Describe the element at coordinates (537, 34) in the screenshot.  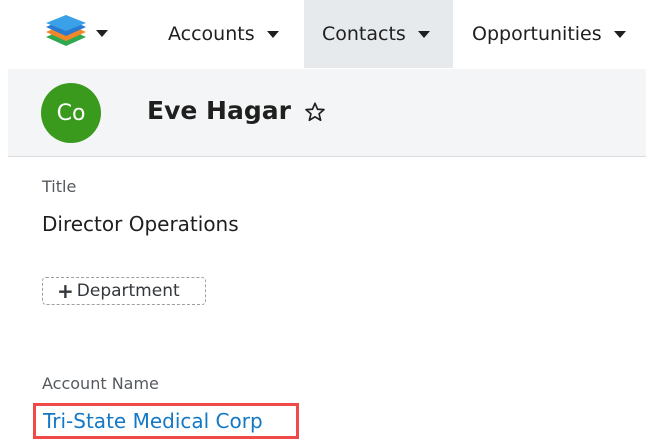
I see `nav-tab-label: Opportunities` at that location.